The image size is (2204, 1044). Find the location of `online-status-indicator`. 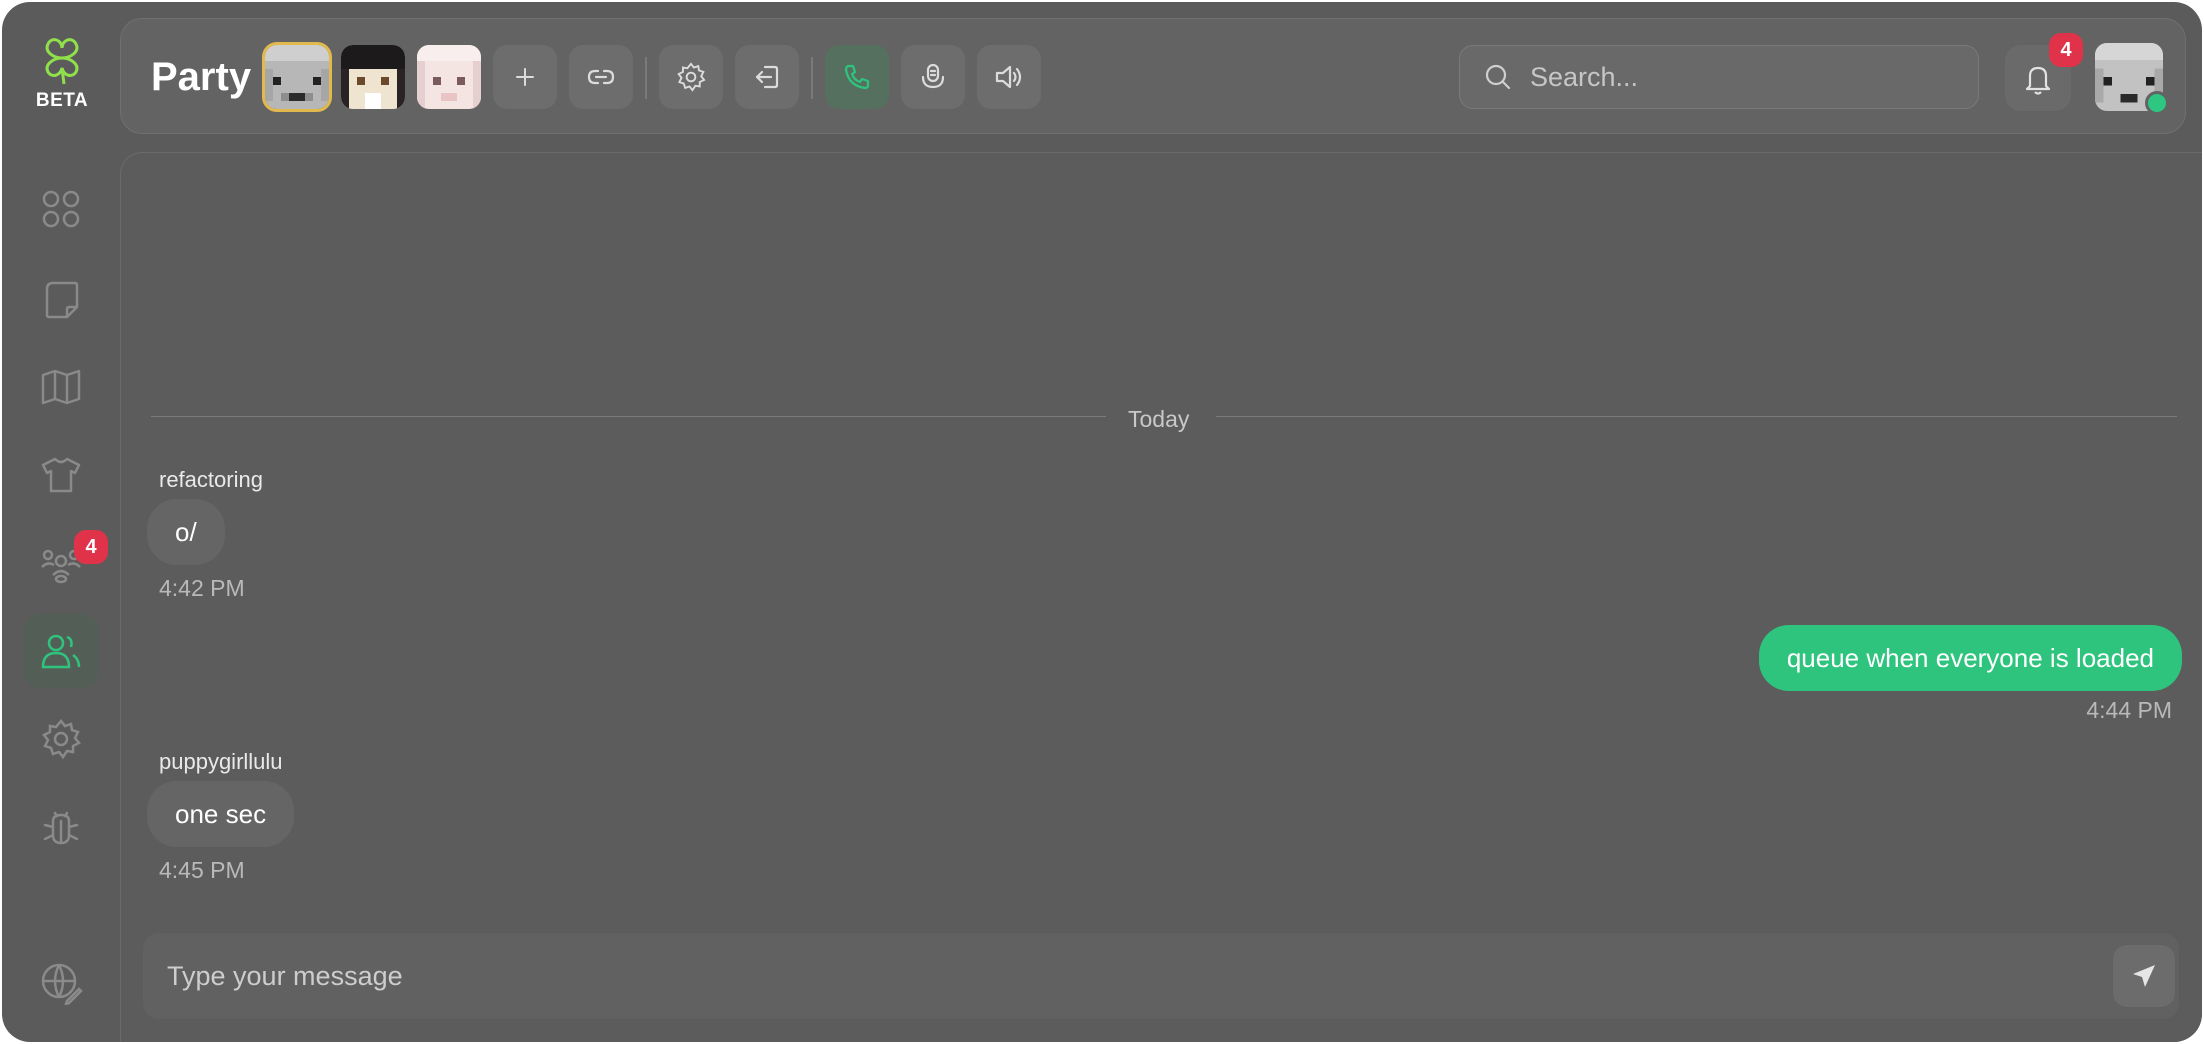

online-status-indicator is located at coordinates (2157, 103).